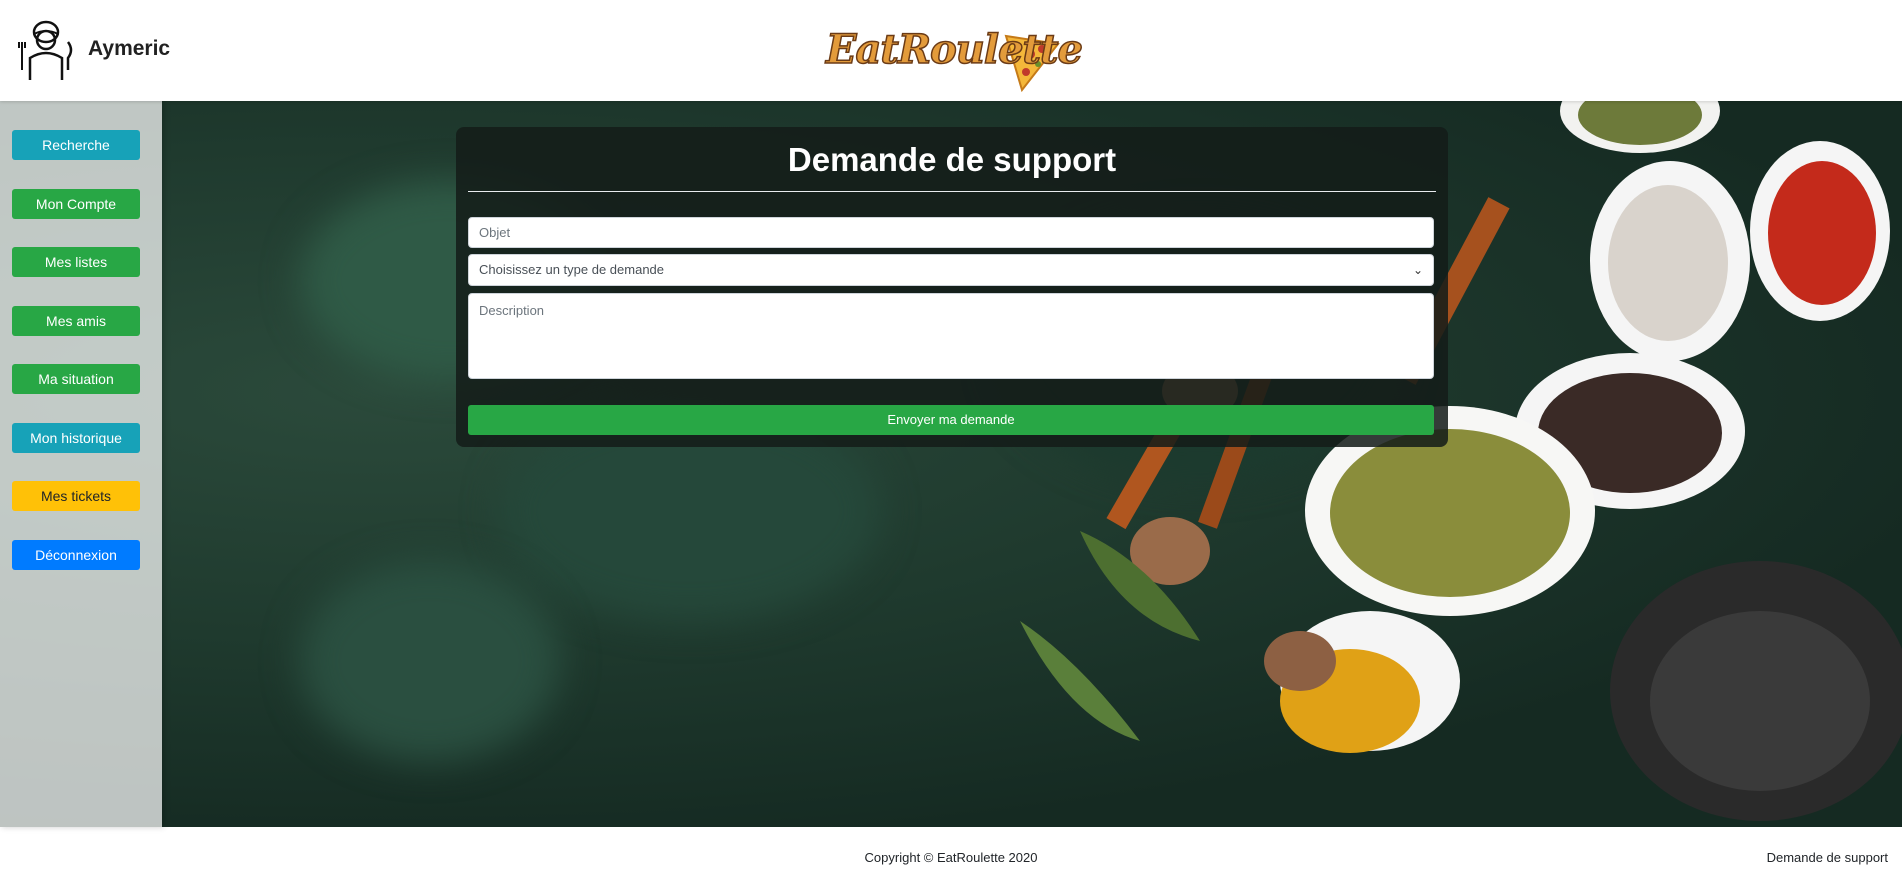 The image size is (1902, 877). Describe the element at coordinates (952, 191) in the screenshot. I see `title-divider` at that location.